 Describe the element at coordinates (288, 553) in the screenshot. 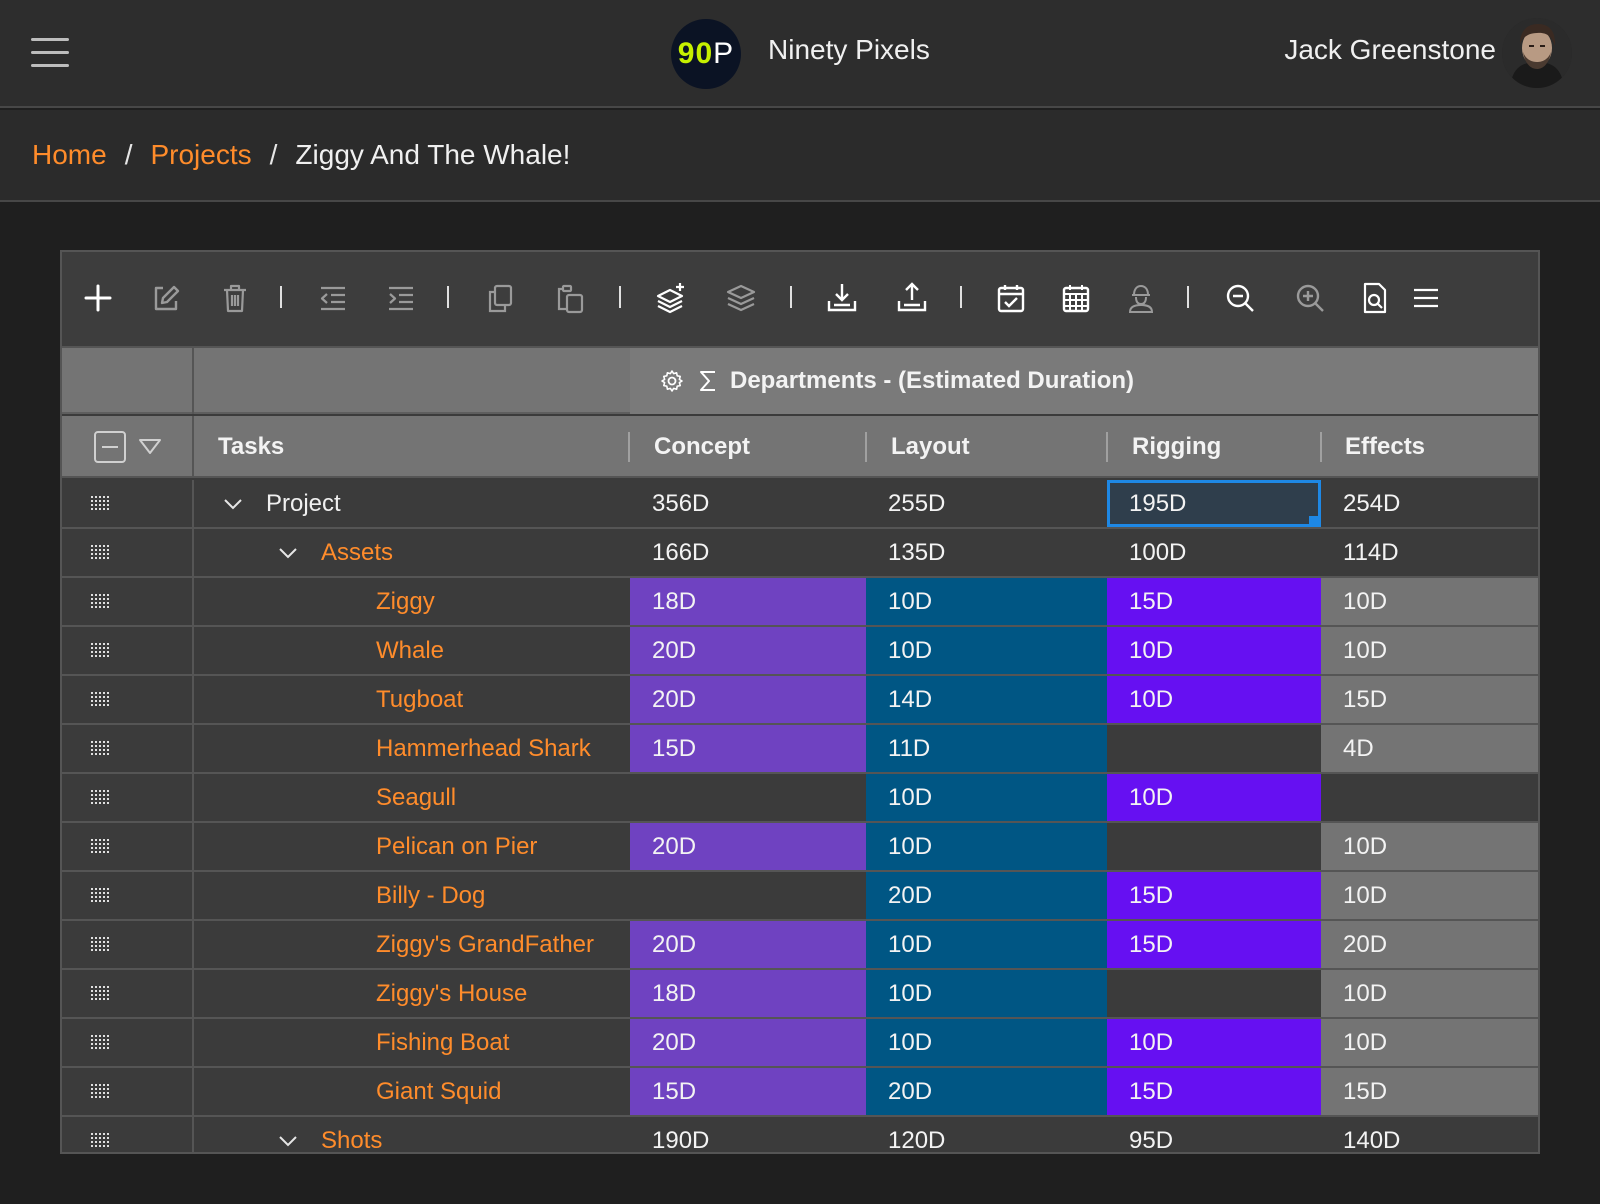

I see `chevron-down-icon` at that location.